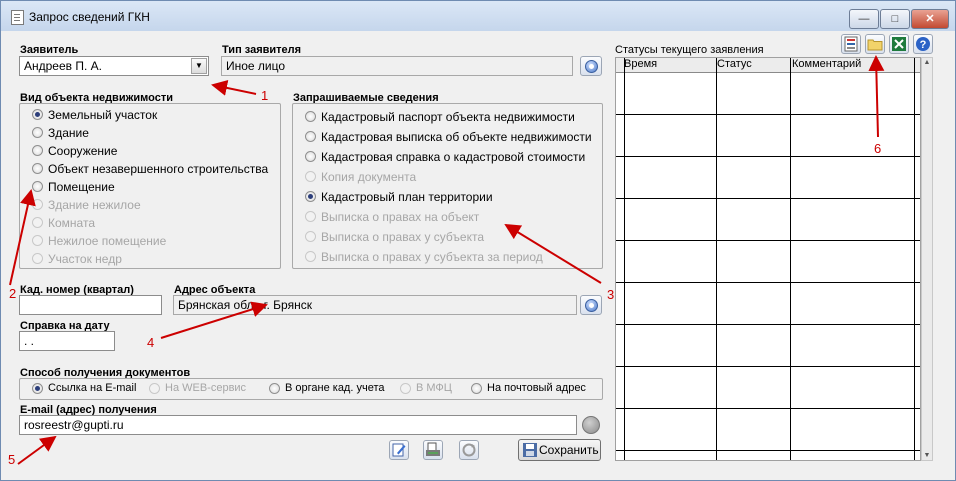 This screenshot has height=481, width=956. Describe the element at coordinates (13, 293) in the screenshot. I see `annotation-label: 2` at that location.